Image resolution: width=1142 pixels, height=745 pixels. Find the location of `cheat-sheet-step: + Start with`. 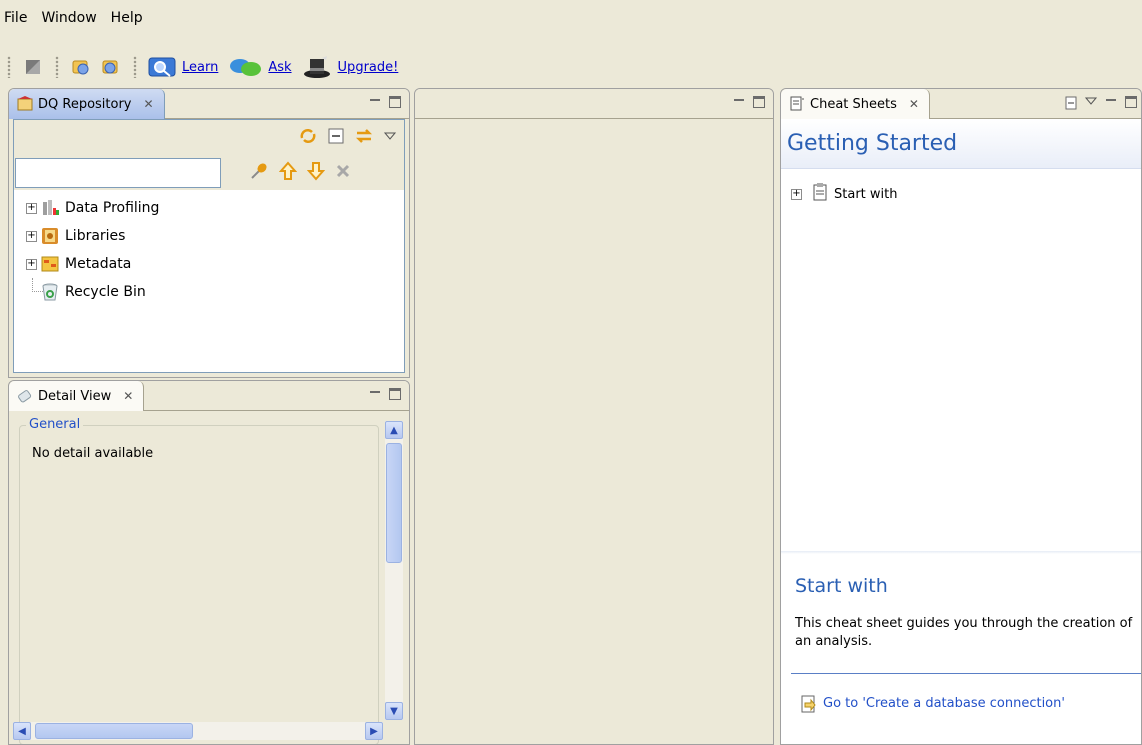

cheat-sheet-step: + Start with is located at coordinates (844, 194).